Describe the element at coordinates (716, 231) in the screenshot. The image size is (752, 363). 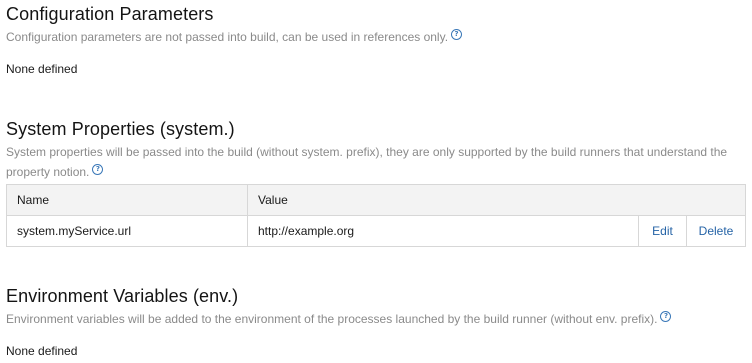
I see `delete-link: Delete` at that location.